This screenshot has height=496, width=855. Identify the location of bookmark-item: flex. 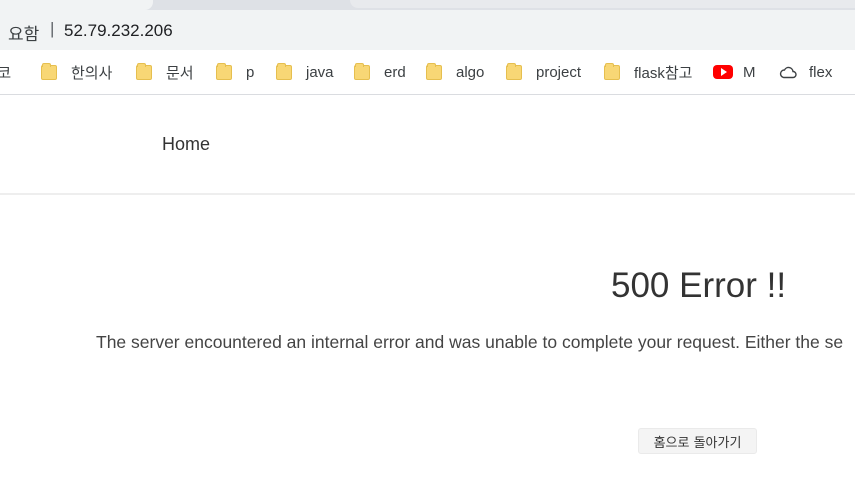
(805, 72).